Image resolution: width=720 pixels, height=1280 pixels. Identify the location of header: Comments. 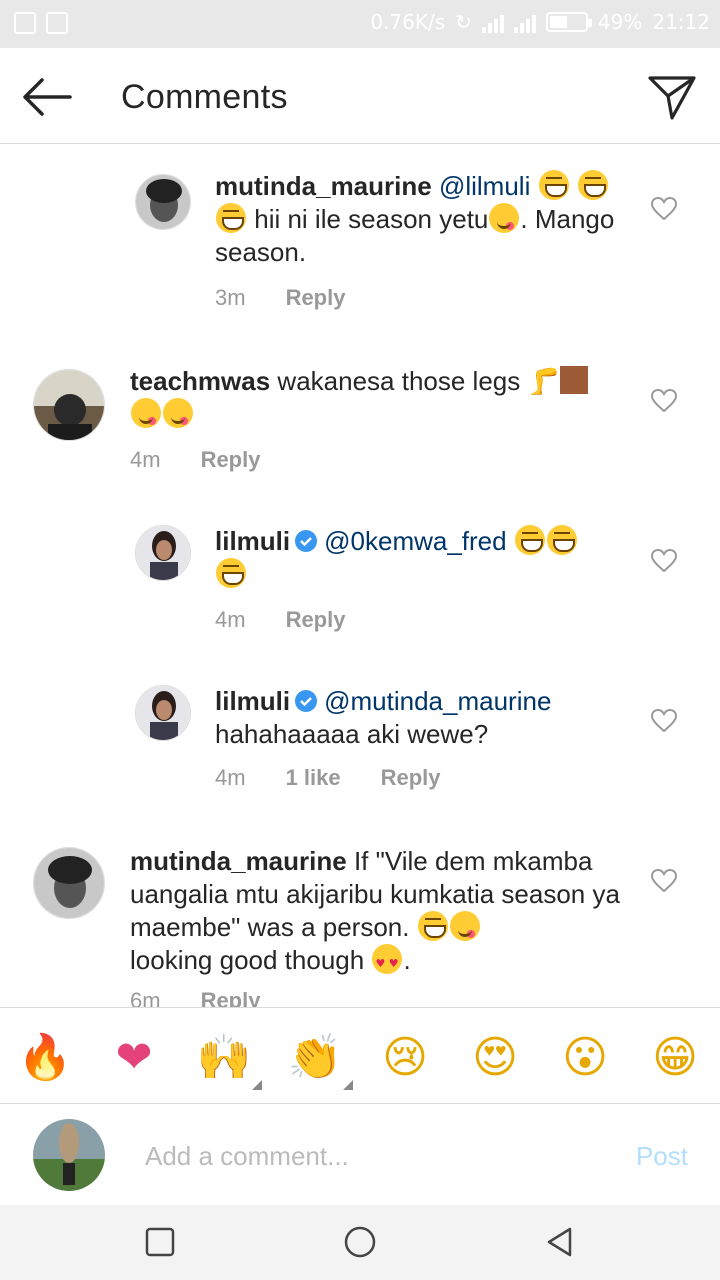
(360, 96).